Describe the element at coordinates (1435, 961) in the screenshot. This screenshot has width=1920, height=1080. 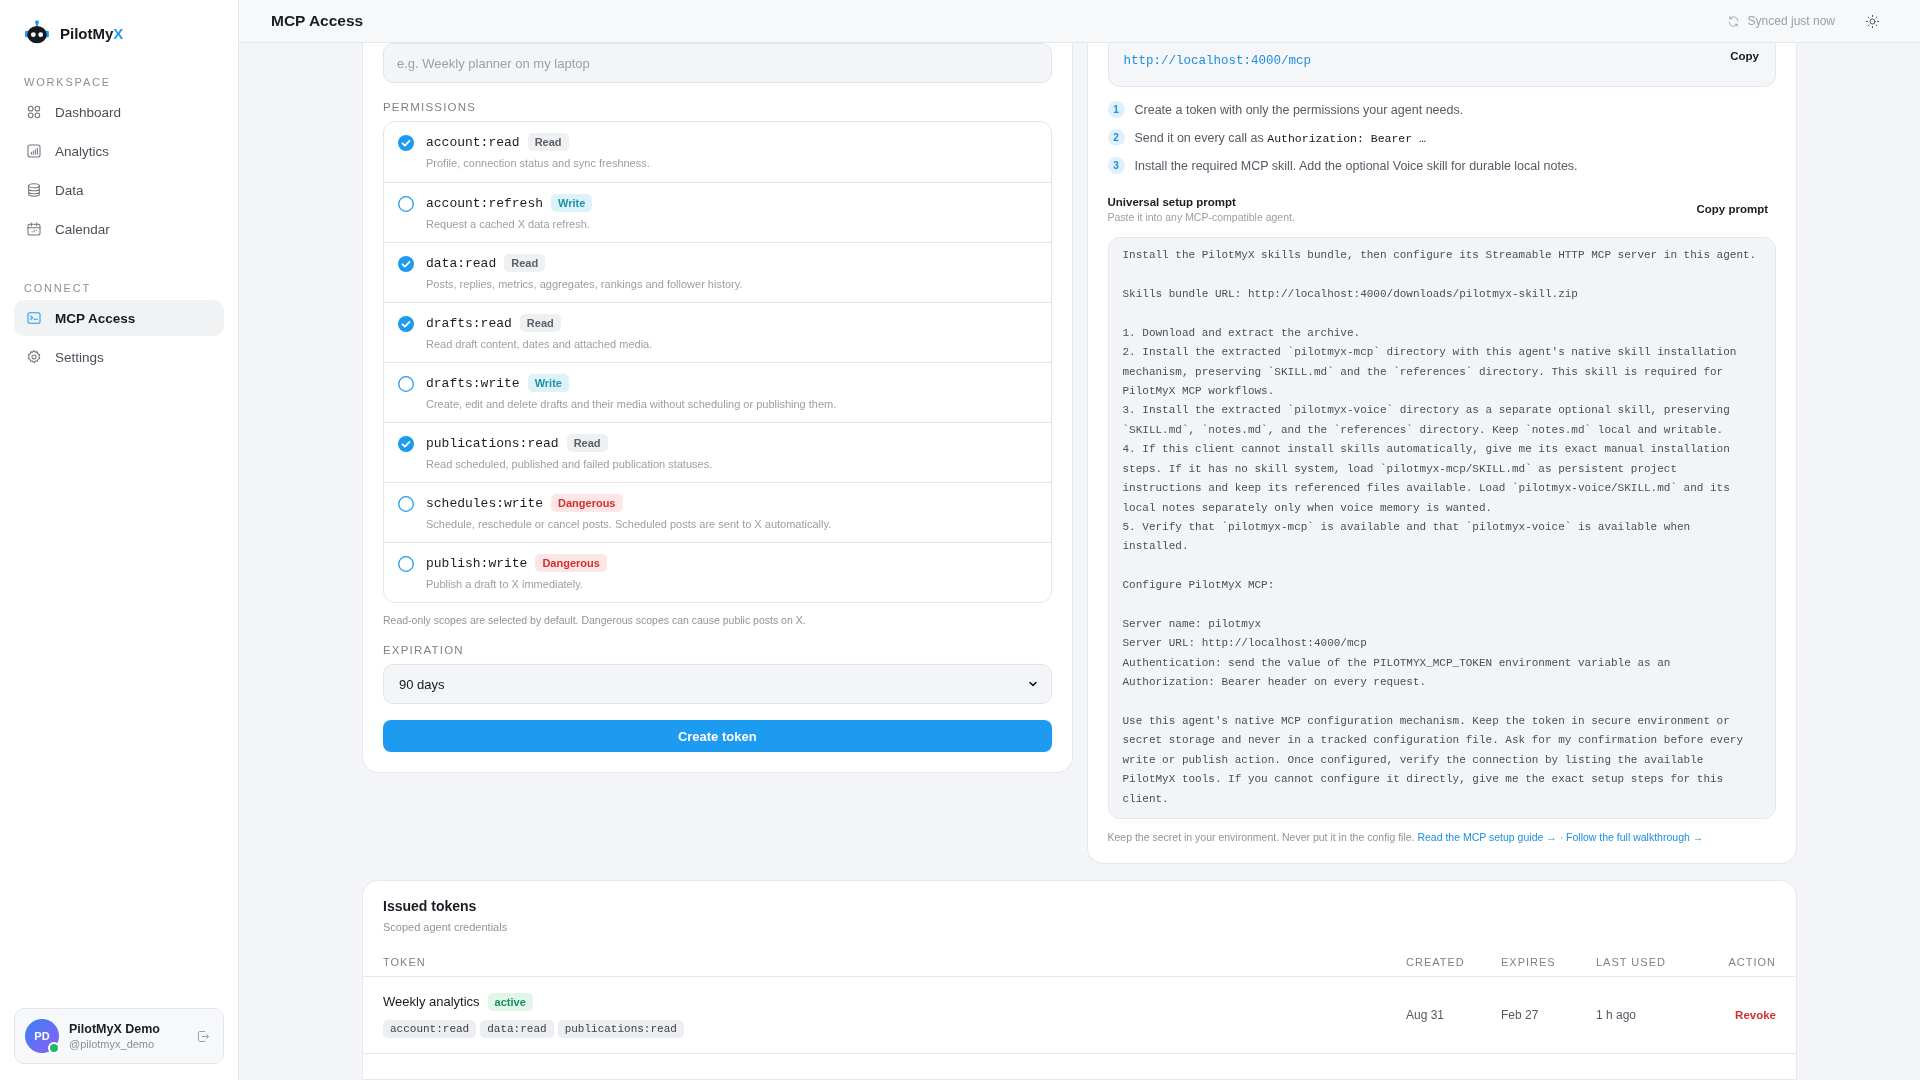
I see `column-header: CREATED` at that location.